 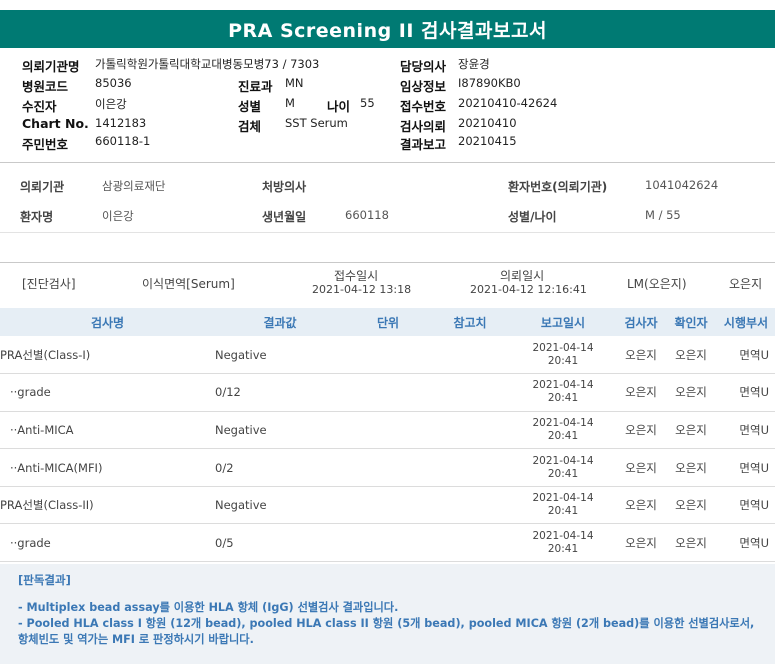 I want to click on recv-value: 2021-04-12 13:18, so click(x=362, y=289).